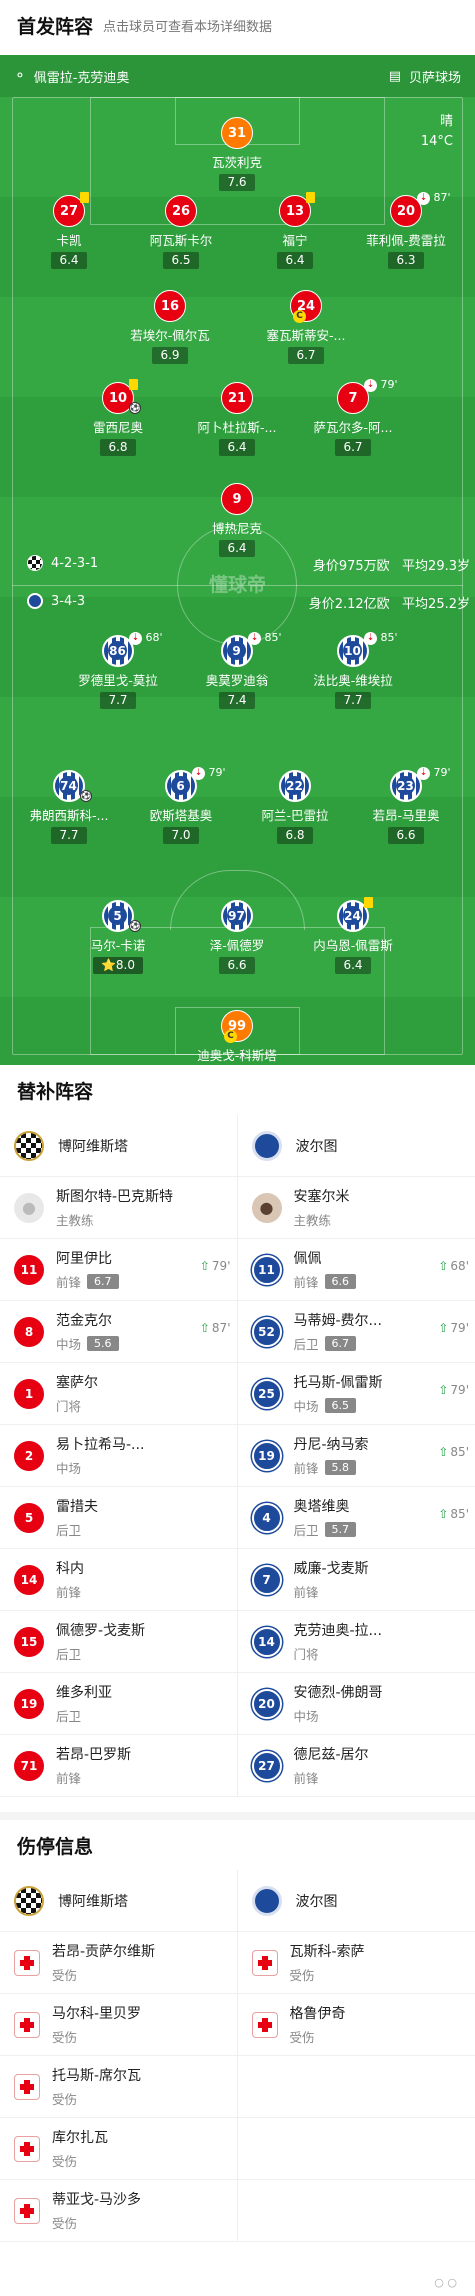 Image resolution: width=475 pixels, height=2296 pixels. Describe the element at coordinates (340, 1405) in the screenshot. I see `sub-rating: 6.5` at that location.